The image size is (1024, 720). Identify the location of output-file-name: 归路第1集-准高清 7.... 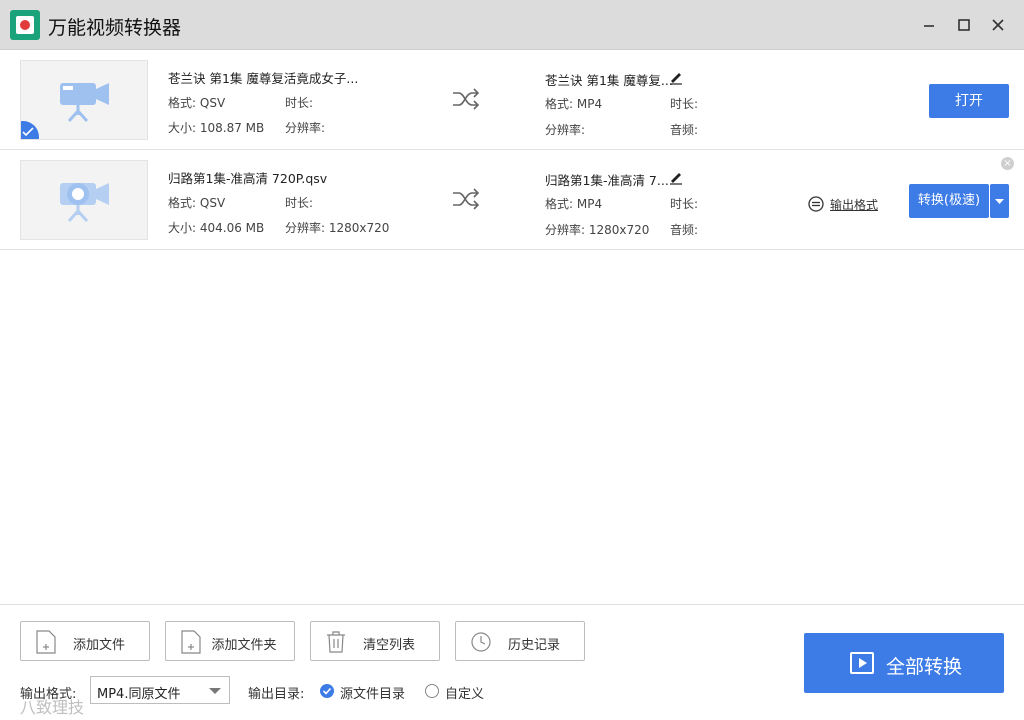
(607, 180).